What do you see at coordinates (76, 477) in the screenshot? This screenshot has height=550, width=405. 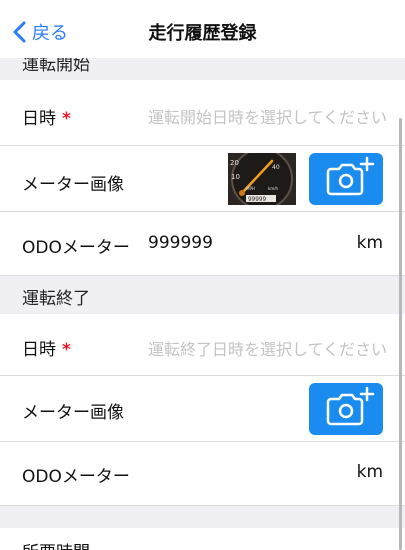 I see `end-odo-label: ODOメーター` at bounding box center [76, 477].